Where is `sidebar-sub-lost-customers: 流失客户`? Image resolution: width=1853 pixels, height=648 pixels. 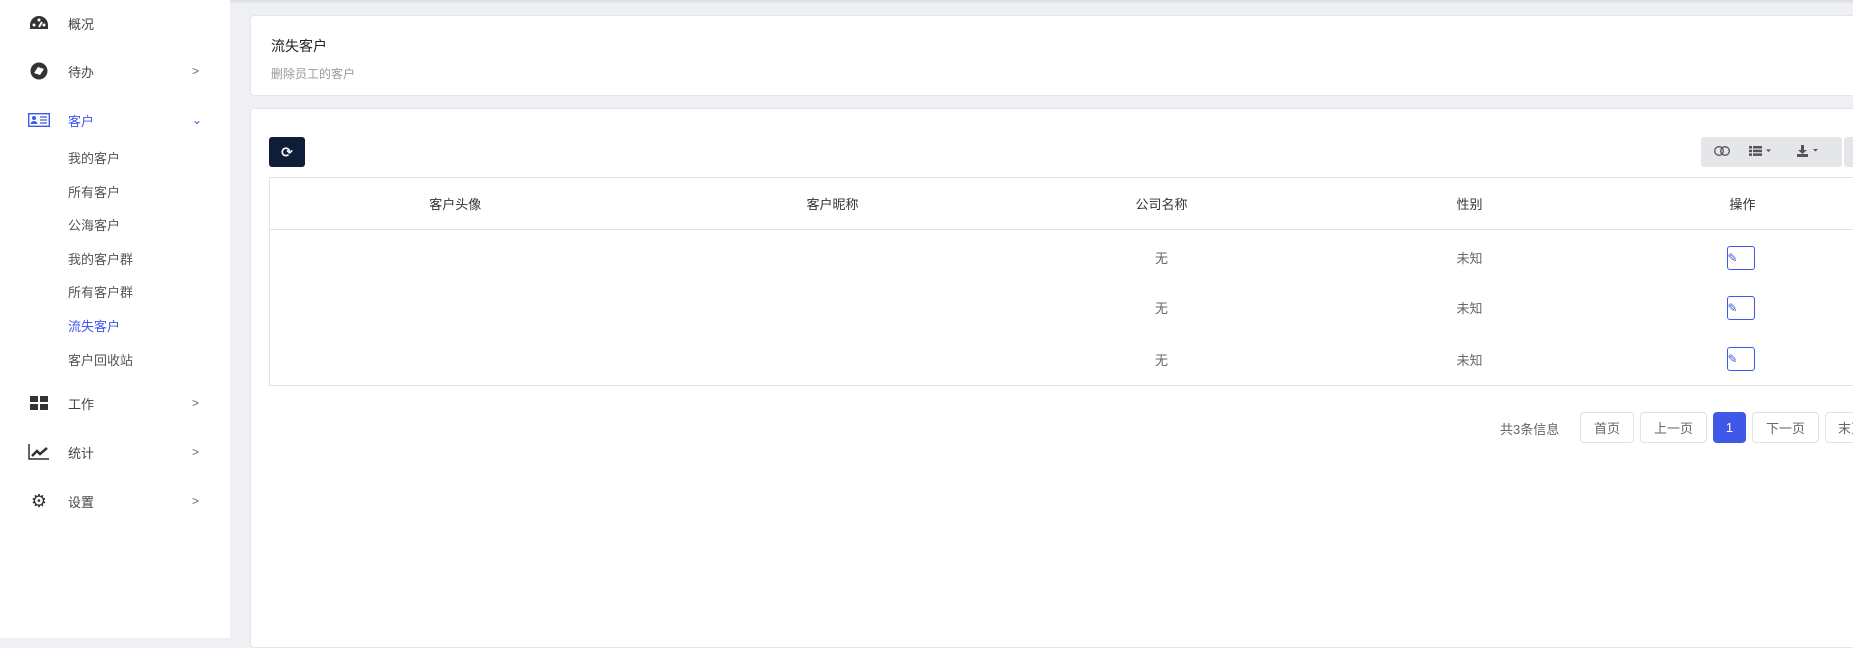 sidebar-sub-lost-customers: 流失客户 is located at coordinates (94, 325).